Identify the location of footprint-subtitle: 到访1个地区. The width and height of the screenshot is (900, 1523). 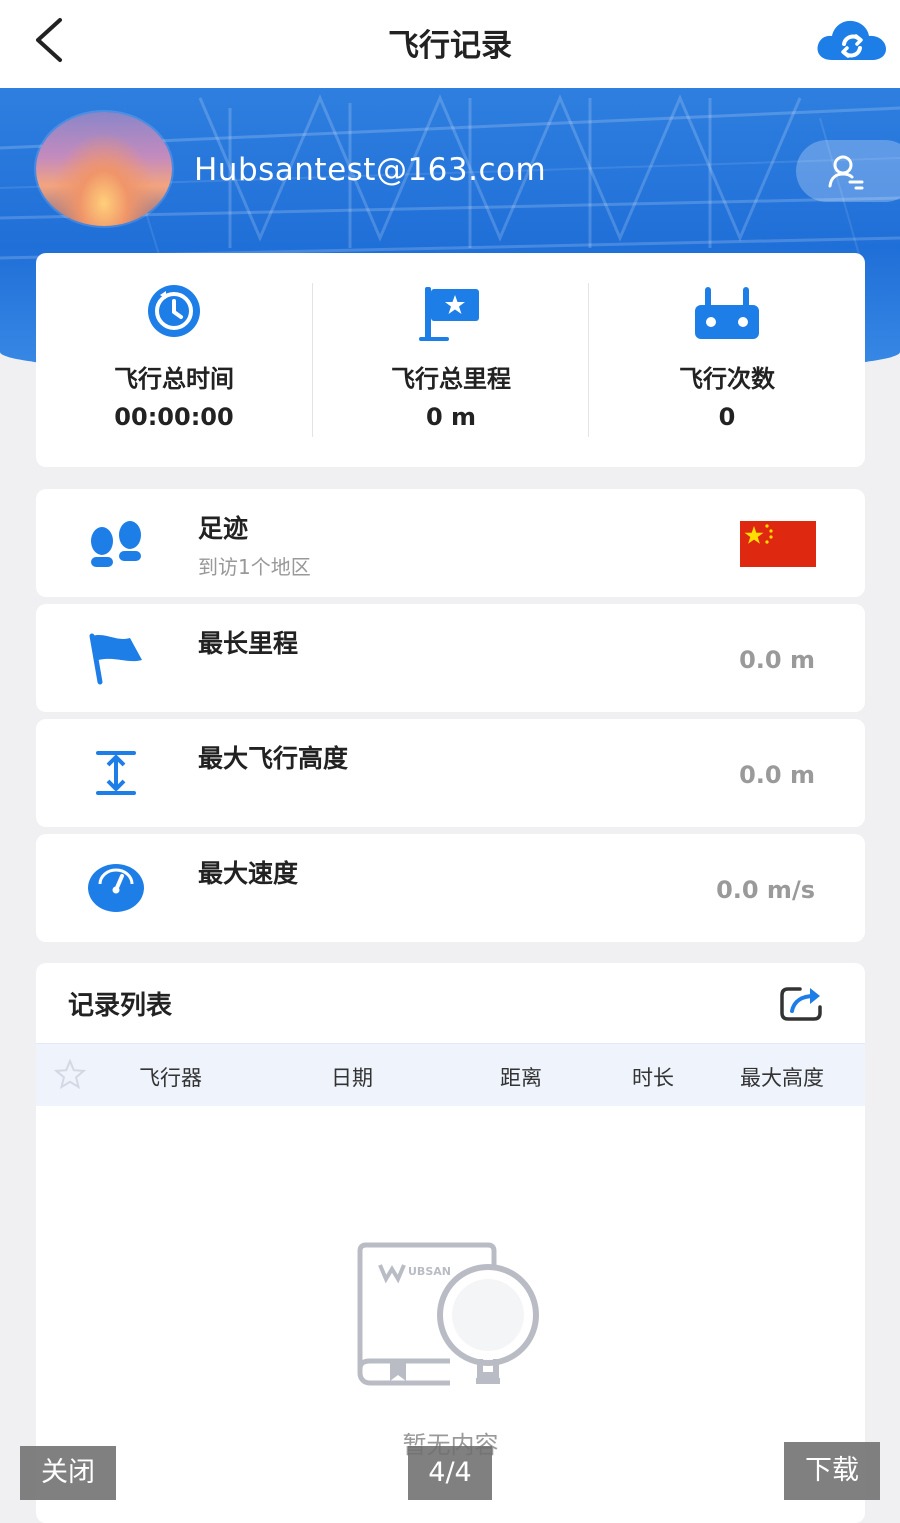
(254, 567).